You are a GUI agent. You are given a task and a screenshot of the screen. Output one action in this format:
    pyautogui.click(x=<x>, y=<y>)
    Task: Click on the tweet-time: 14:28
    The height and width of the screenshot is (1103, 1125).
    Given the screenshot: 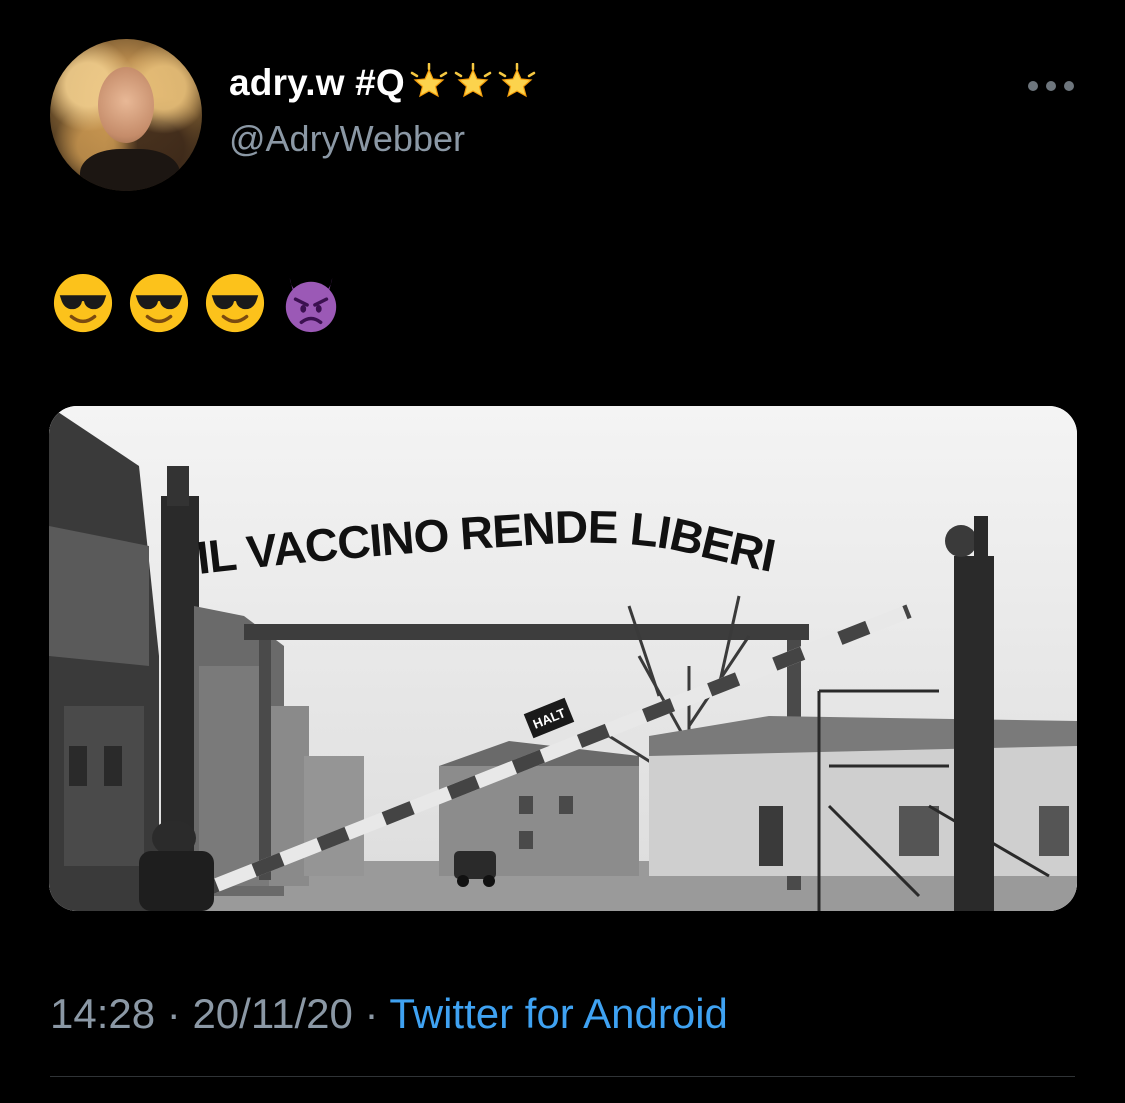 What is the action you would take?
    pyautogui.click(x=102, y=1013)
    